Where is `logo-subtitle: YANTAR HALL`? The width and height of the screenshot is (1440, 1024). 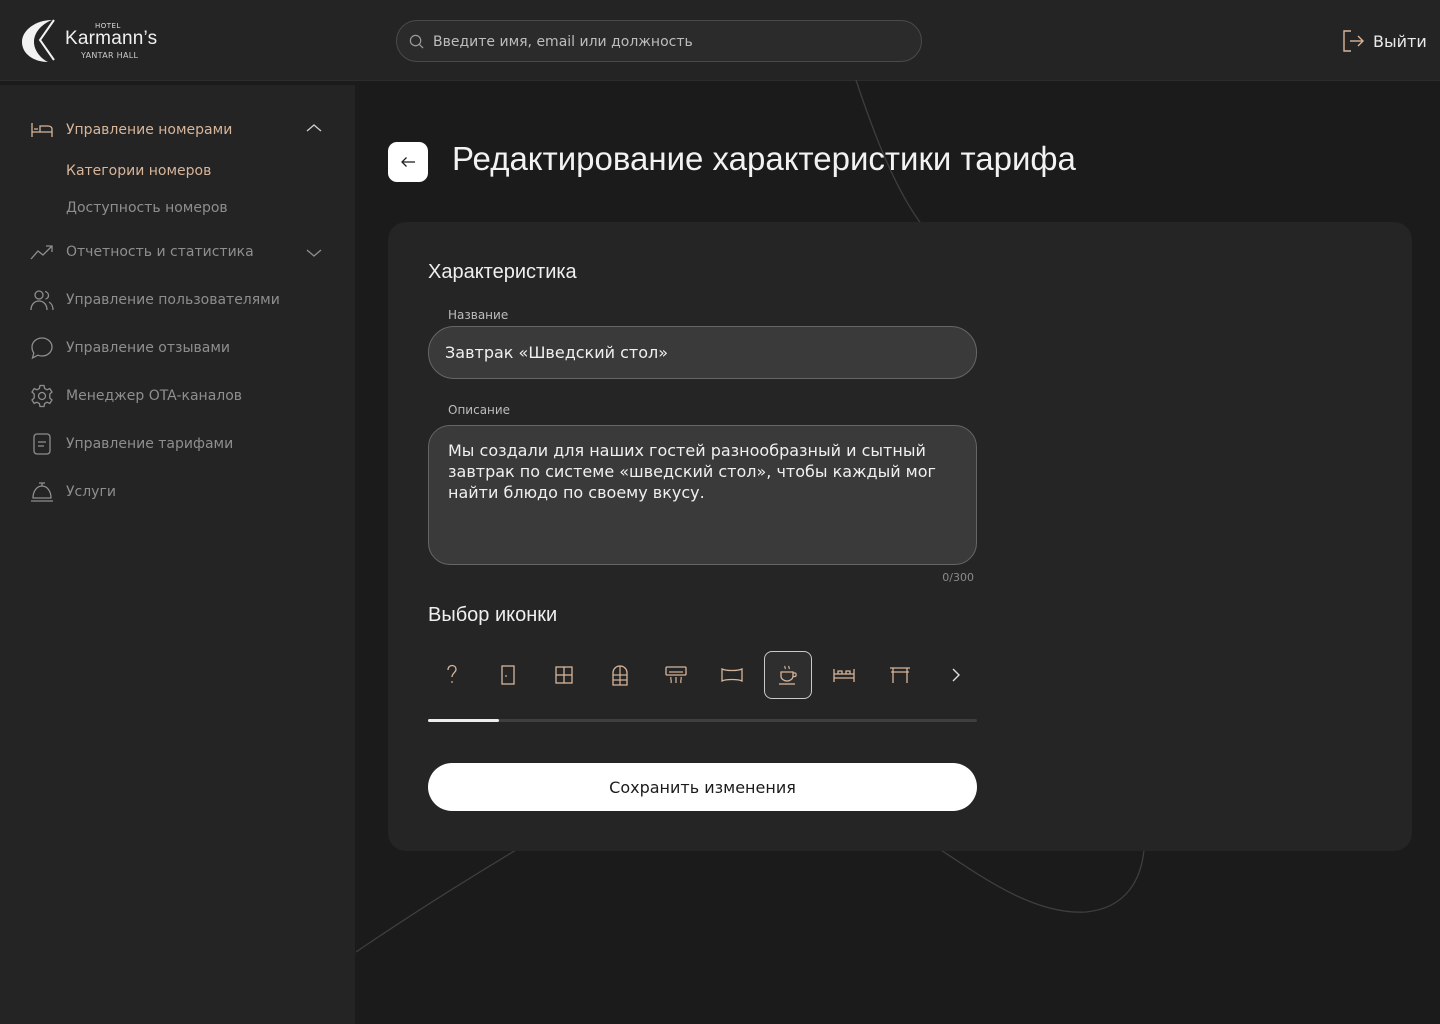 logo-subtitle: YANTAR HALL is located at coordinates (110, 55).